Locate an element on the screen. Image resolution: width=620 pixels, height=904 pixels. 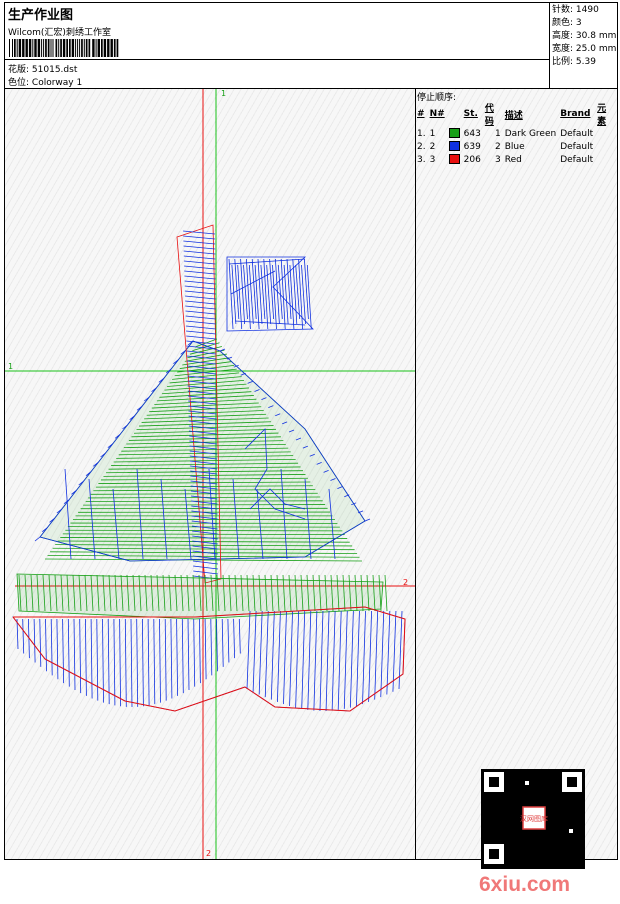
row-index: 1. is located at coordinates (423, 133).